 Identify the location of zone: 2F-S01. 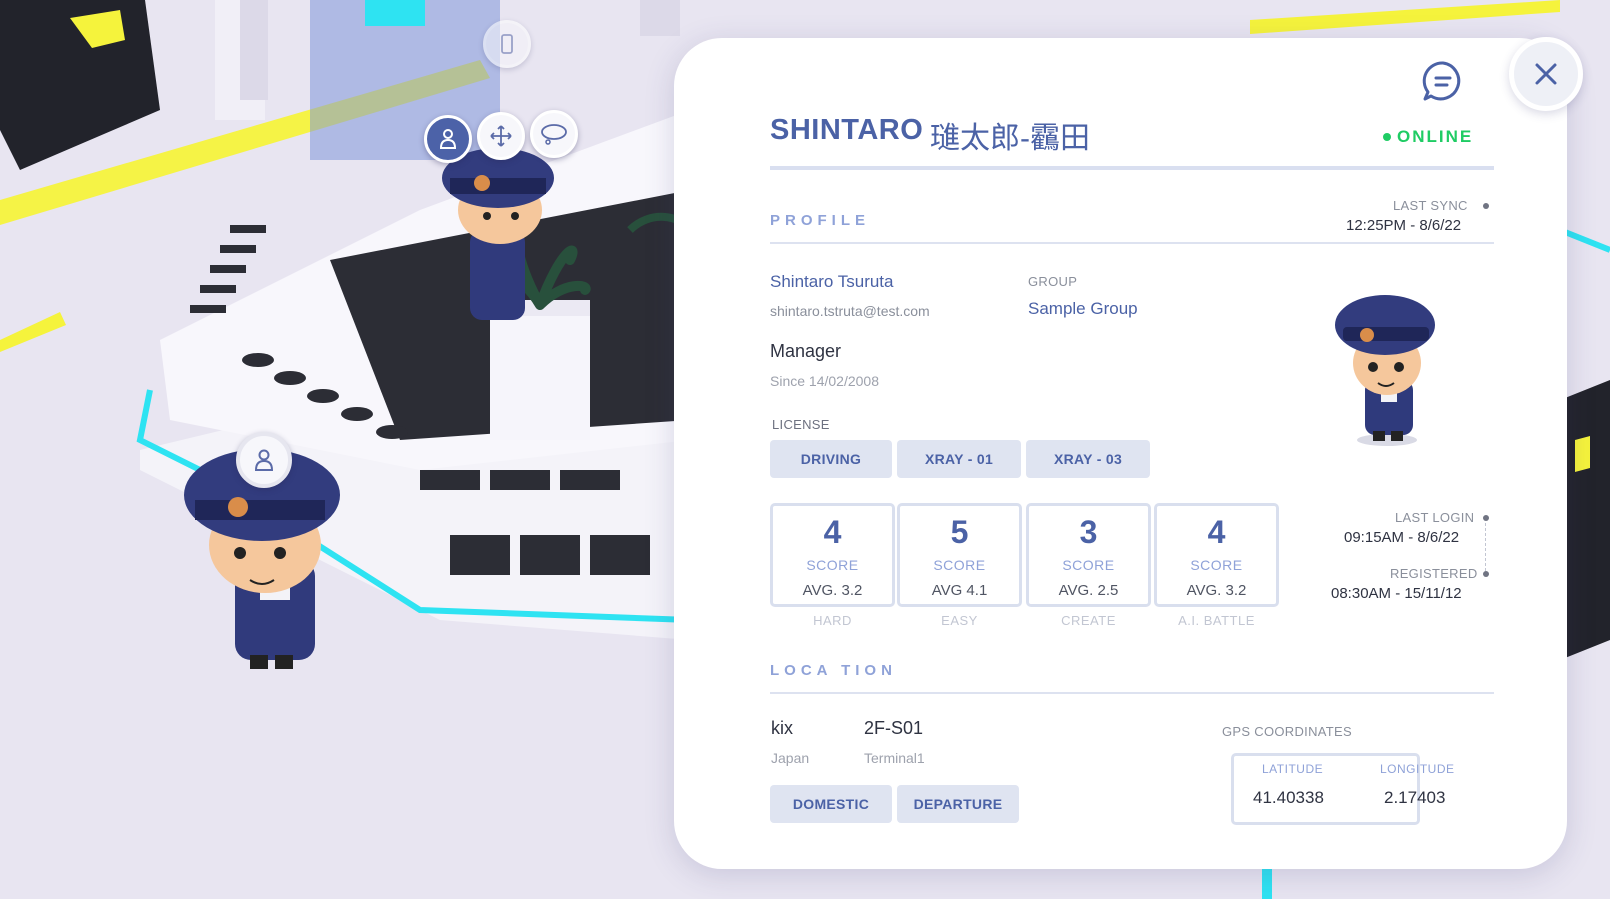
(894, 728).